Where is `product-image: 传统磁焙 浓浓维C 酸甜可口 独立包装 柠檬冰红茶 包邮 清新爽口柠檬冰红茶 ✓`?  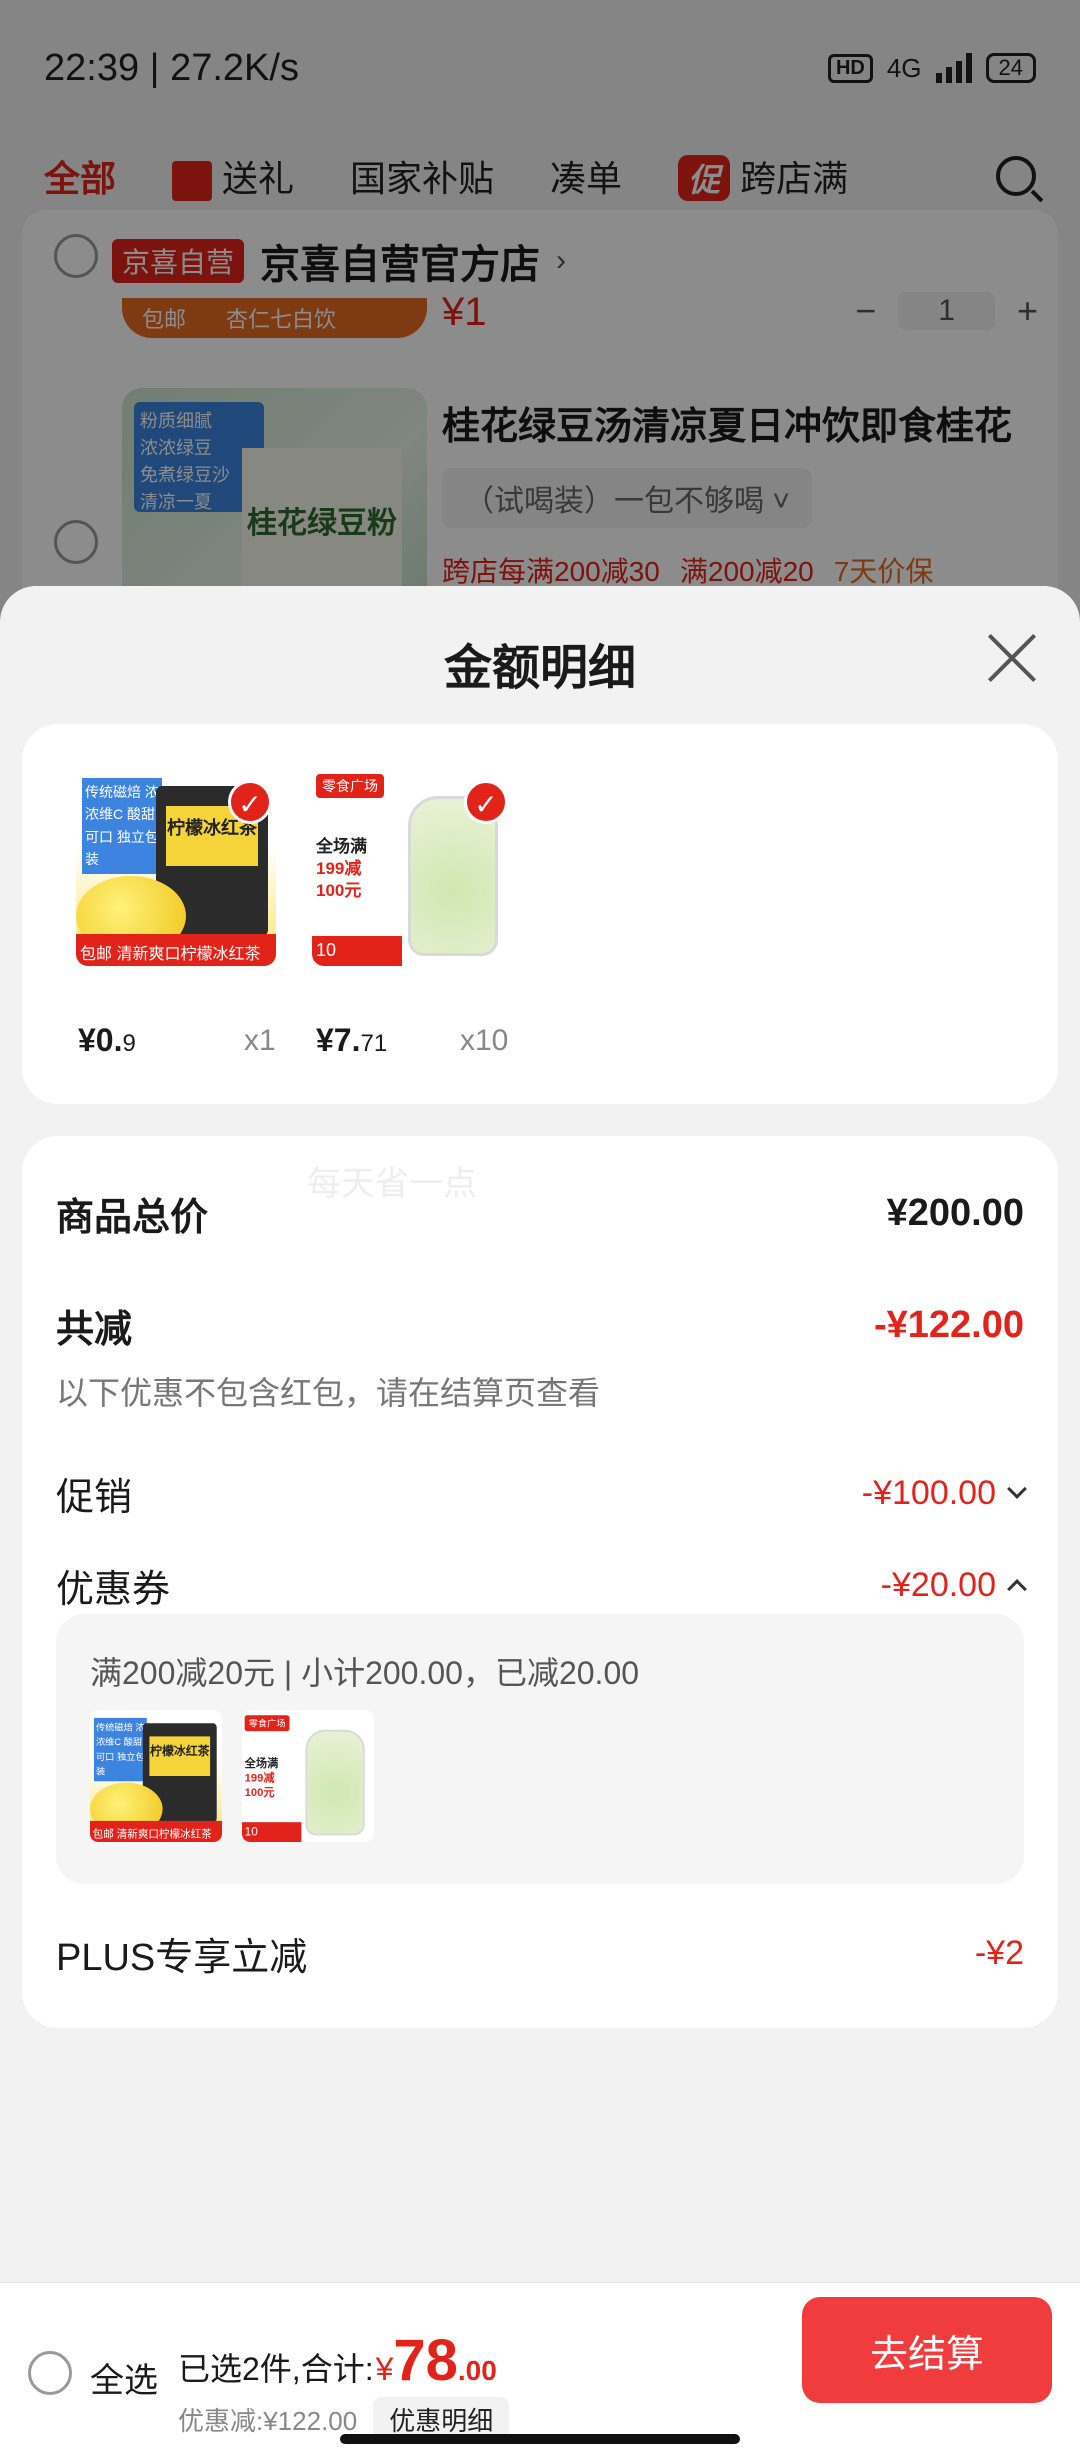 product-image: 传统磁焙 浓浓维C 酸甜可口 独立包装 柠檬冰红茶 包邮 清新爽口柠檬冰红茶 ✓ is located at coordinates (176, 866).